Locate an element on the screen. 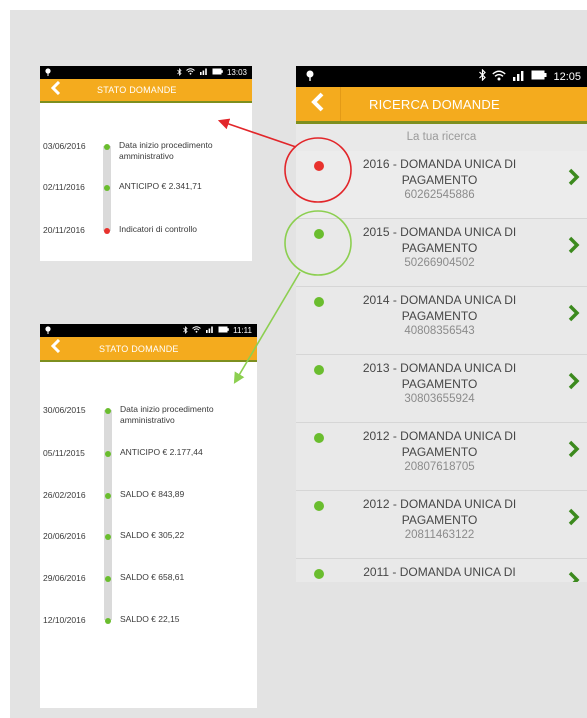  item-title: 2015 - DOMANDA UNICA DI PAGAMENTO is located at coordinates (439, 240).